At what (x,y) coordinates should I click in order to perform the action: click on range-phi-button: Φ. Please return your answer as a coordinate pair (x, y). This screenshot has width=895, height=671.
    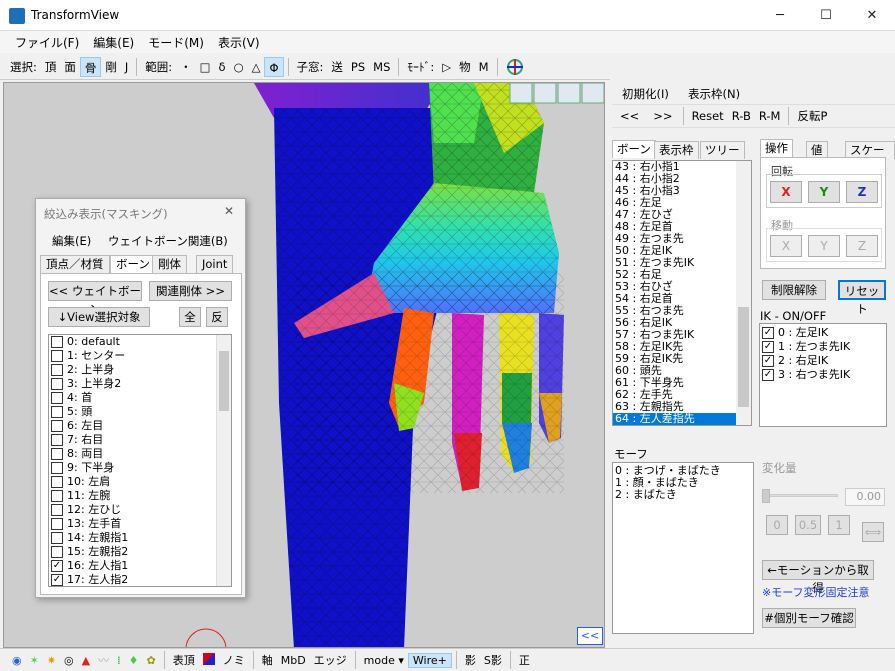
    Looking at the image, I should click on (274, 66).